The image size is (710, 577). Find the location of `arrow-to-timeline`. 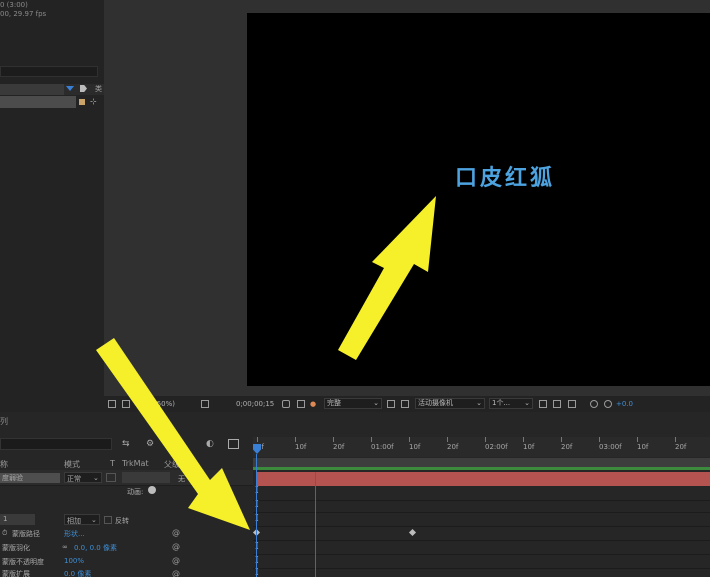

arrow-to-timeline is located at coordinates (173, 434).